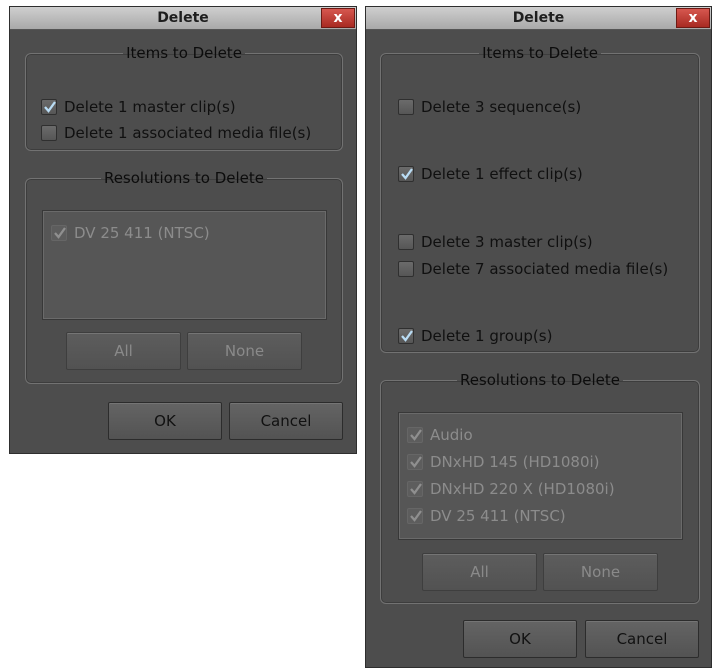  Describe the element at coordinates (522, 489) in the screenshot. I see `resolution-label: DNxHD 220 X (HD1080i)` at that location.